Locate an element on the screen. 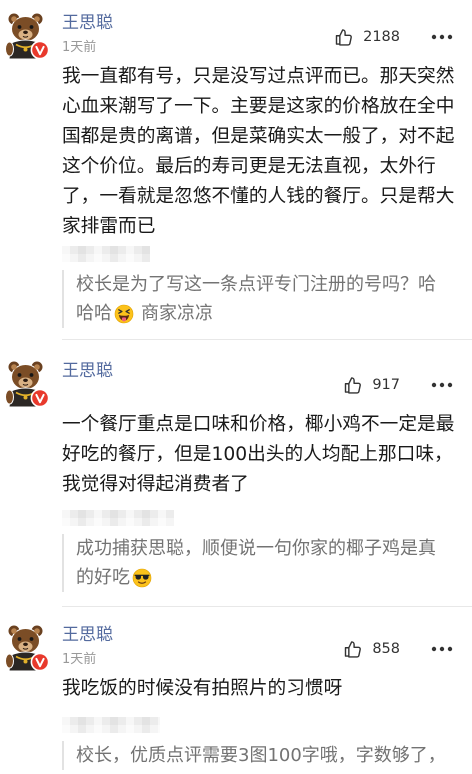 The image size is (472, 774). comment-text-line: 这个价位。最后的寿司更是无法直视，太外行 is located at coordinates (249, 166).